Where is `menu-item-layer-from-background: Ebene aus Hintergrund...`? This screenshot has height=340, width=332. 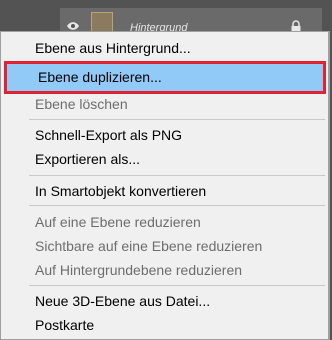 menu-item-layer-from-background: Ebene aus Hintergrund... is located at coordinates (165, 48).